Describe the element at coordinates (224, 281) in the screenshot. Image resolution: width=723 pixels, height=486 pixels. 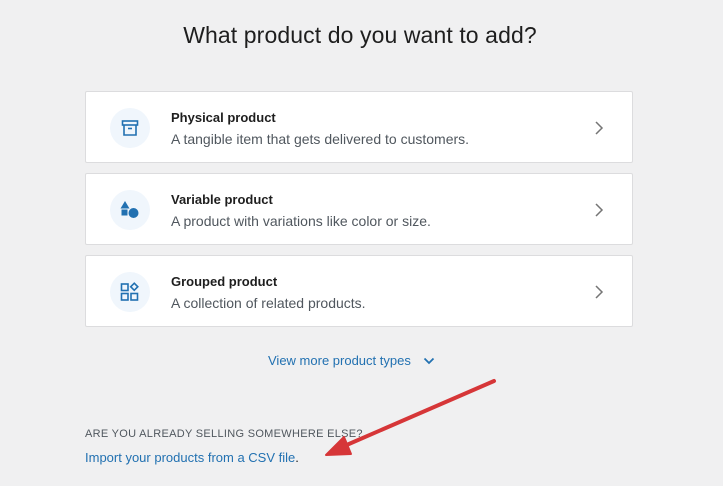
I see `product-type-title: Grouped product` at that location.